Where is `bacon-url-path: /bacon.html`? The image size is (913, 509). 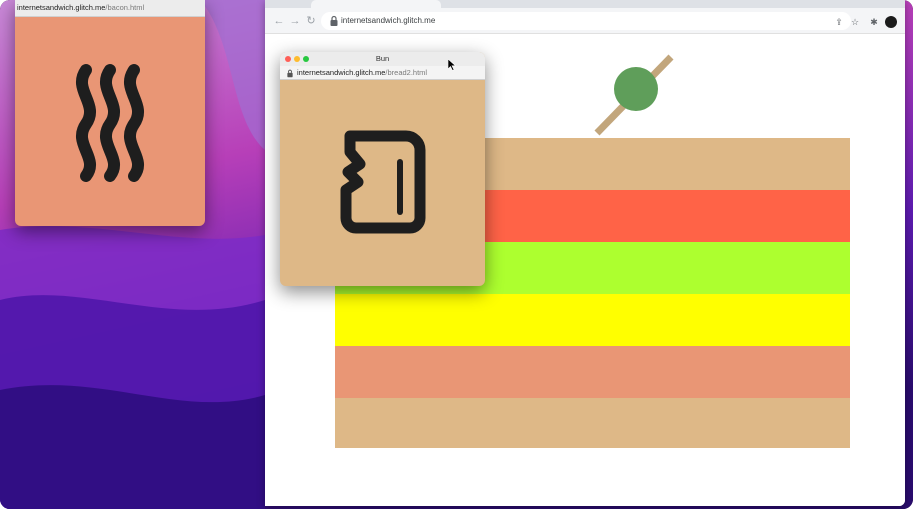 bacon-url-path: /bacon.html is located at coordinates (125, 7).